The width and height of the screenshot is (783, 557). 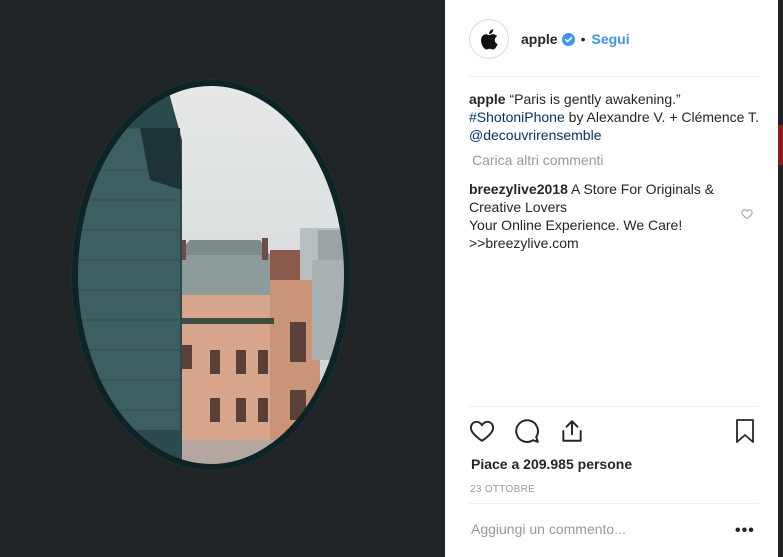 What do you see at coordinates (518, 189) in the screenshot?
I see `comment-username: breezylive2018` at bounding box center [518, 189].